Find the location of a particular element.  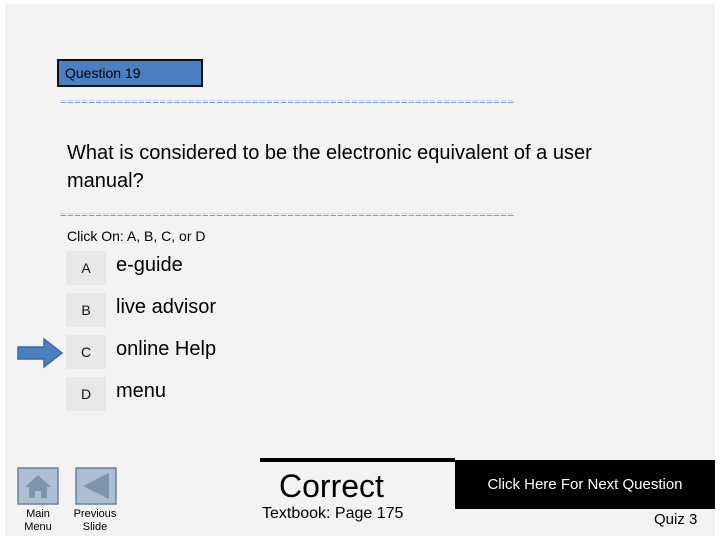

next-question-button: Click Here For Next Question is located at coordinates (585, 484).